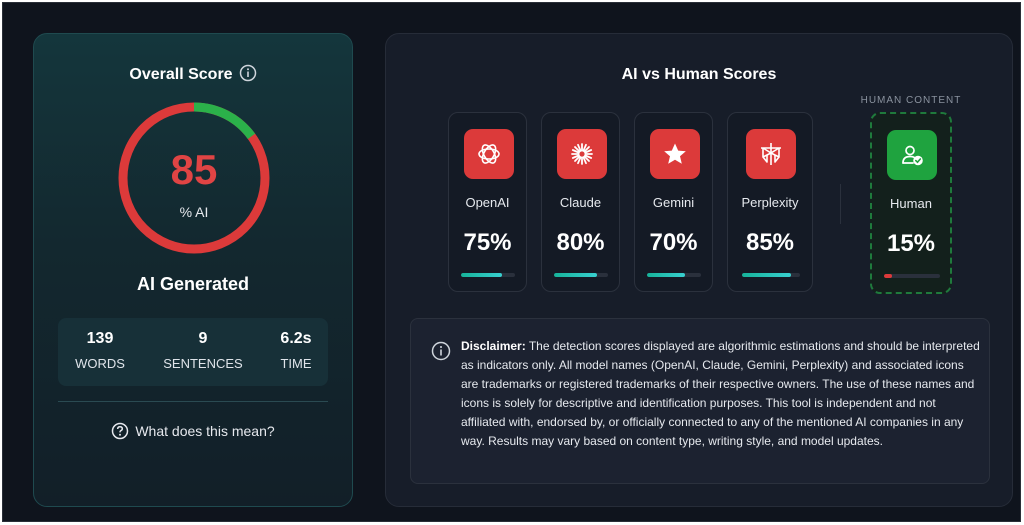  Describe the element at coordinates (100, 350) in the screenshot. I see `stat-words: 139 WORDS` at that location.